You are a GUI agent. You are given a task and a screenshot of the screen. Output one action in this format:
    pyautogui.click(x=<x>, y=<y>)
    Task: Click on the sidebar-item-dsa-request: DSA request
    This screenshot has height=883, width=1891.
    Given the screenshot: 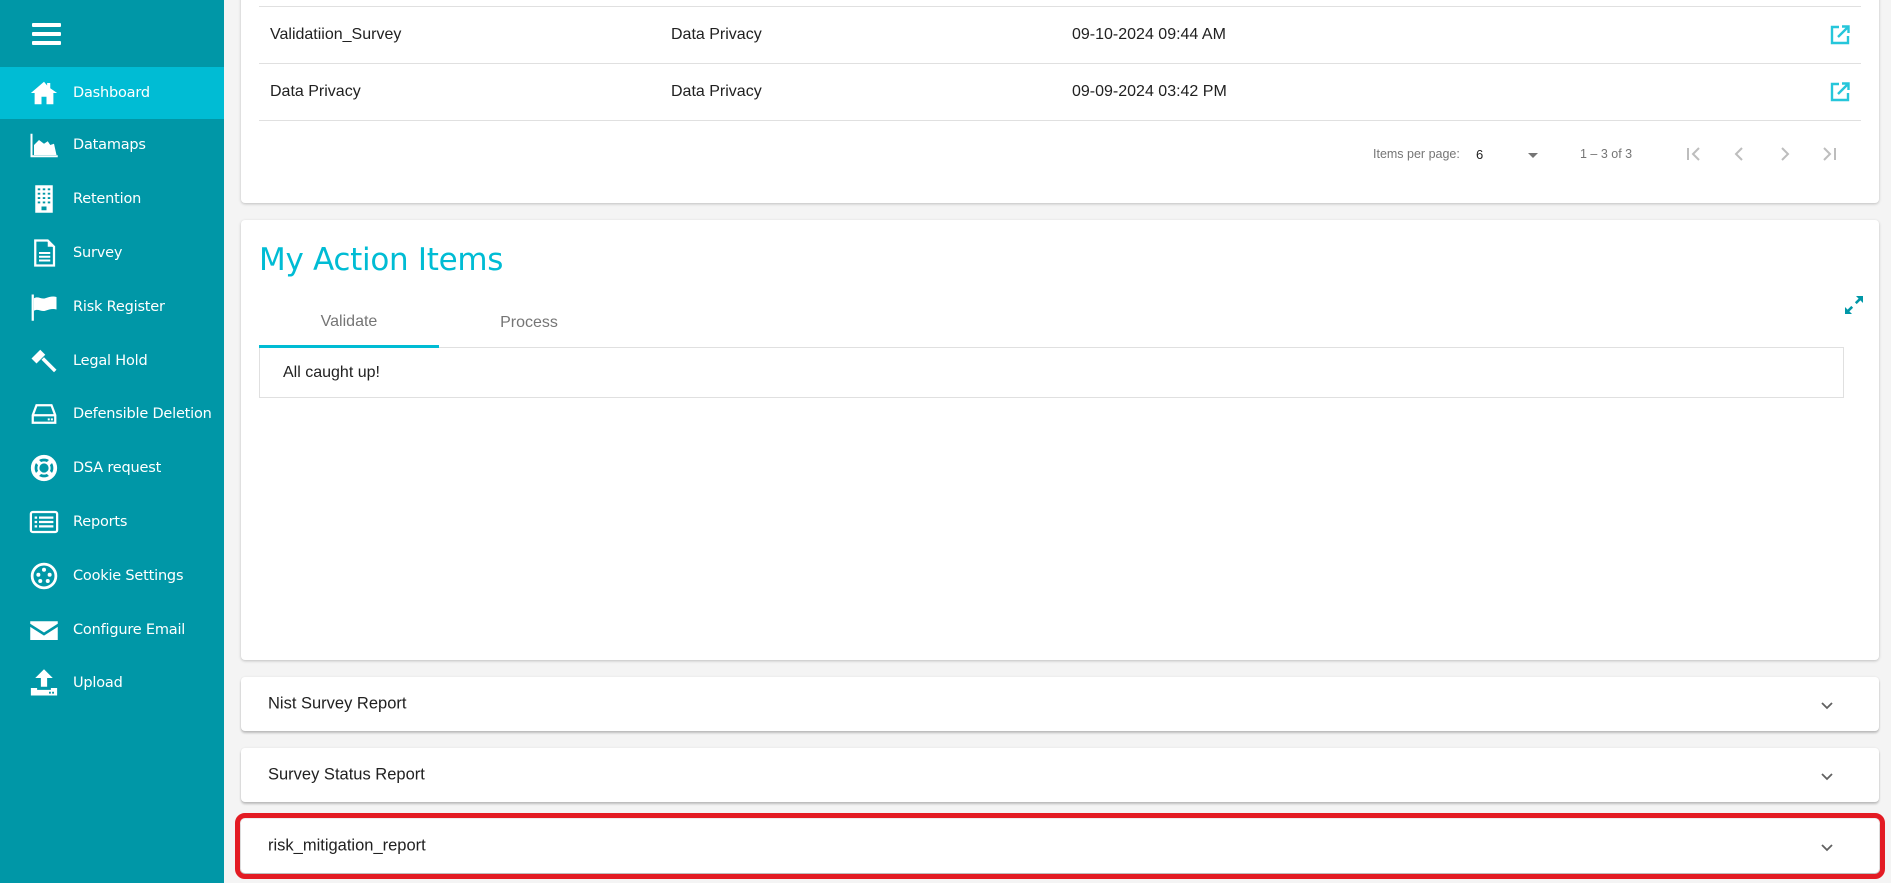 What is the action you would take?
    pyautogui.click(x=112, y=468)
    